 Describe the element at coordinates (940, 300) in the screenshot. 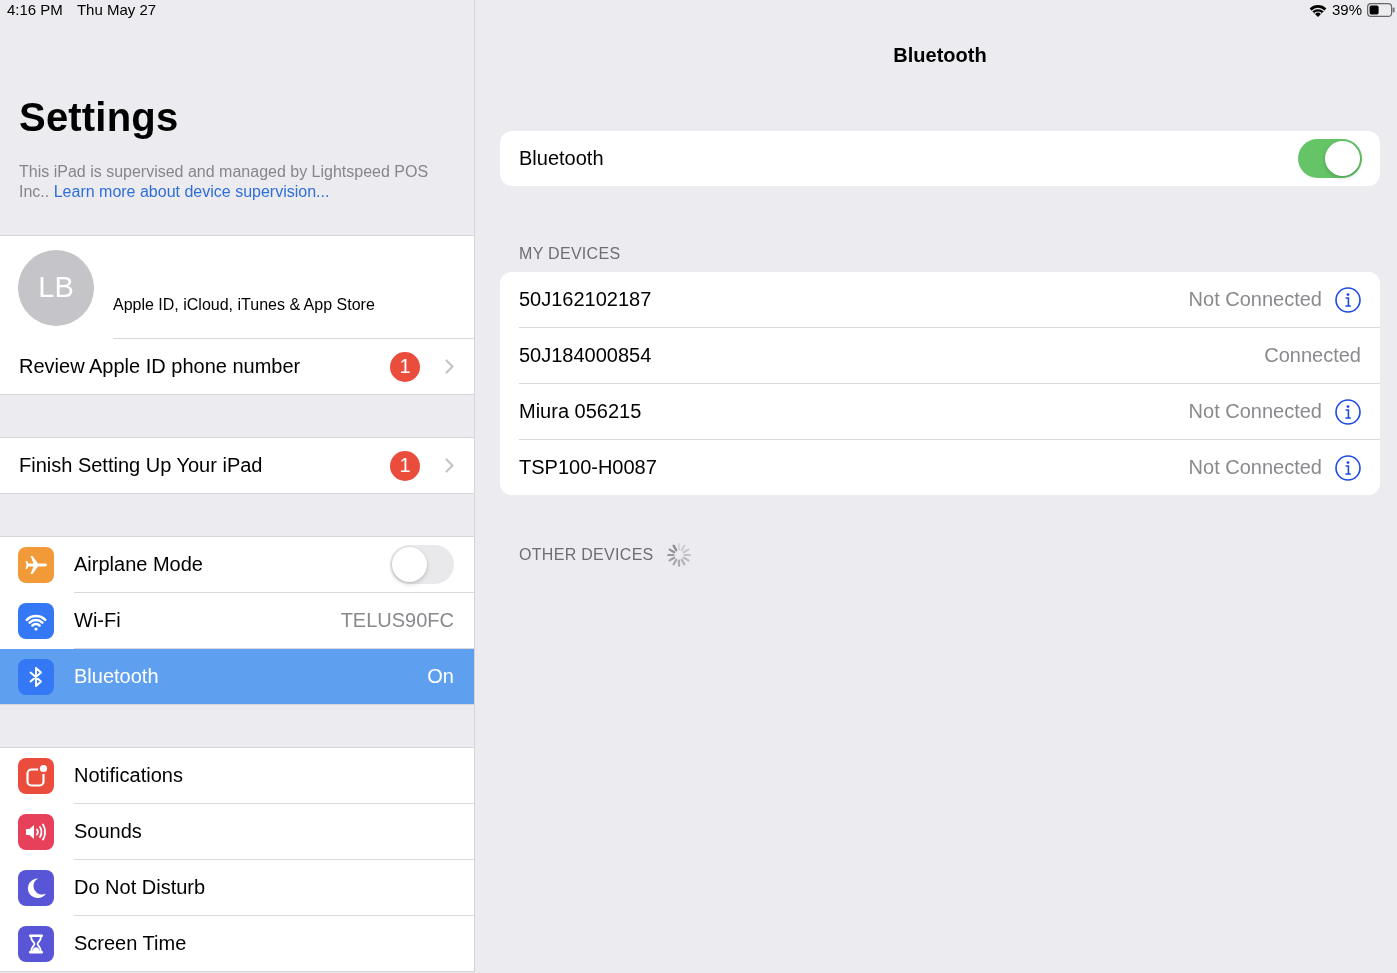

I see `device-row: 50J162102187 Not Connected` at that location.